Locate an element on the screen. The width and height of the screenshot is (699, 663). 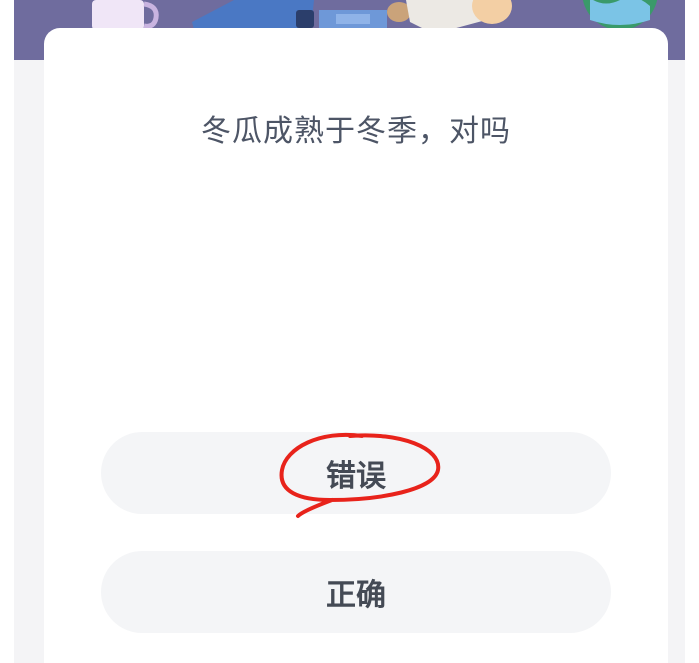
answer-option-correct: 正确 is located at coordinates (356, 592).